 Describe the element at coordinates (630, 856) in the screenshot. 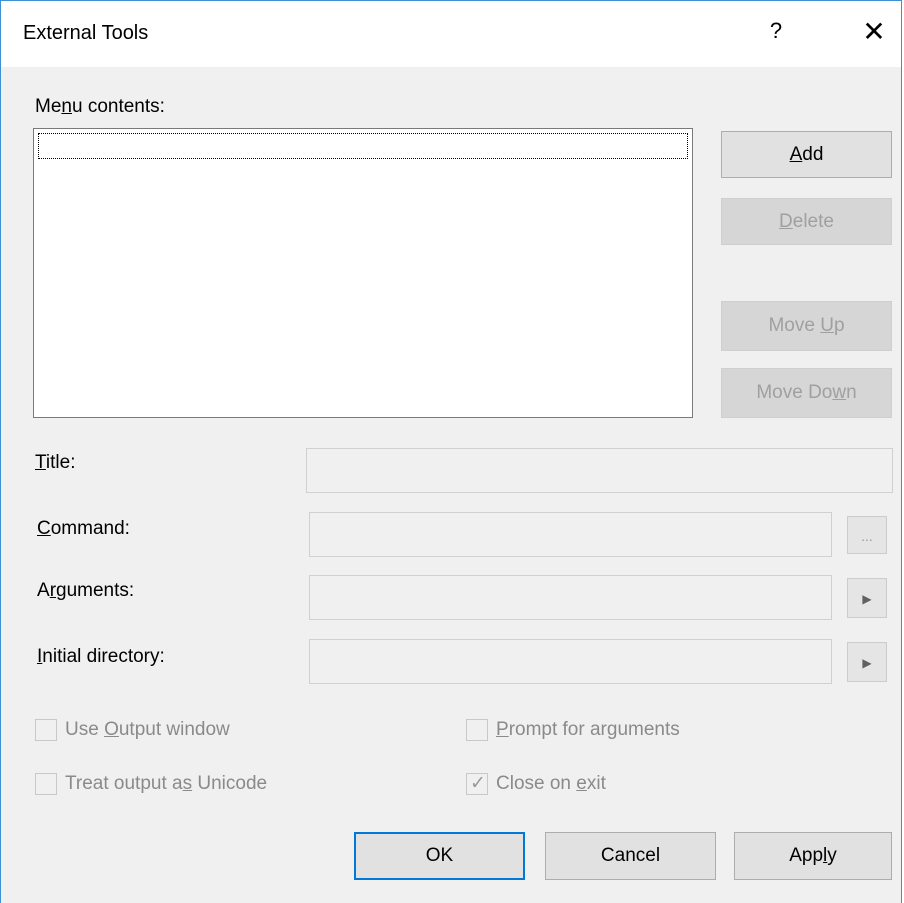

I see `cancel-button: Cancel` at that location.